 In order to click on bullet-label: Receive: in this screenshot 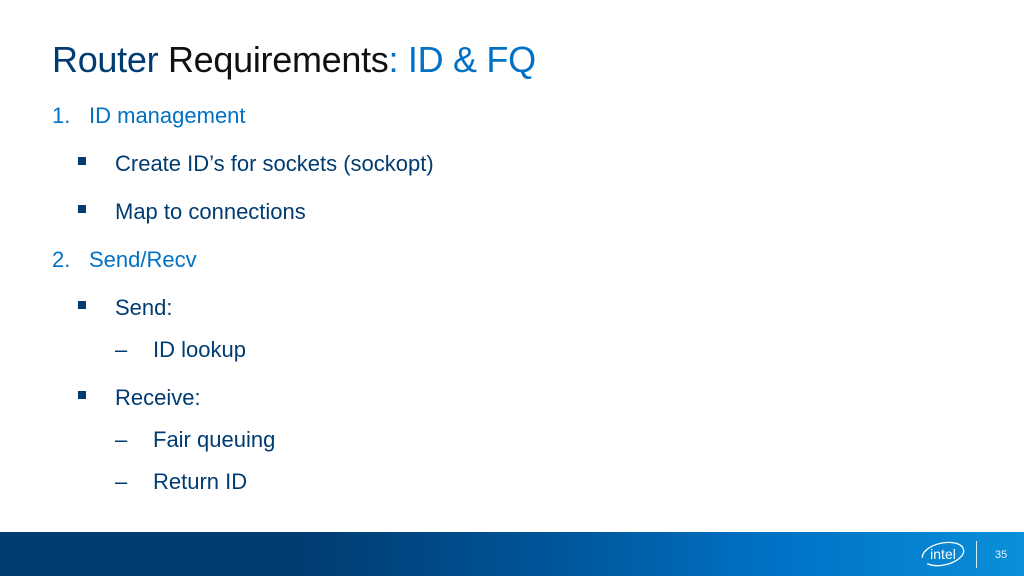, I will do `click(158, 397)`.